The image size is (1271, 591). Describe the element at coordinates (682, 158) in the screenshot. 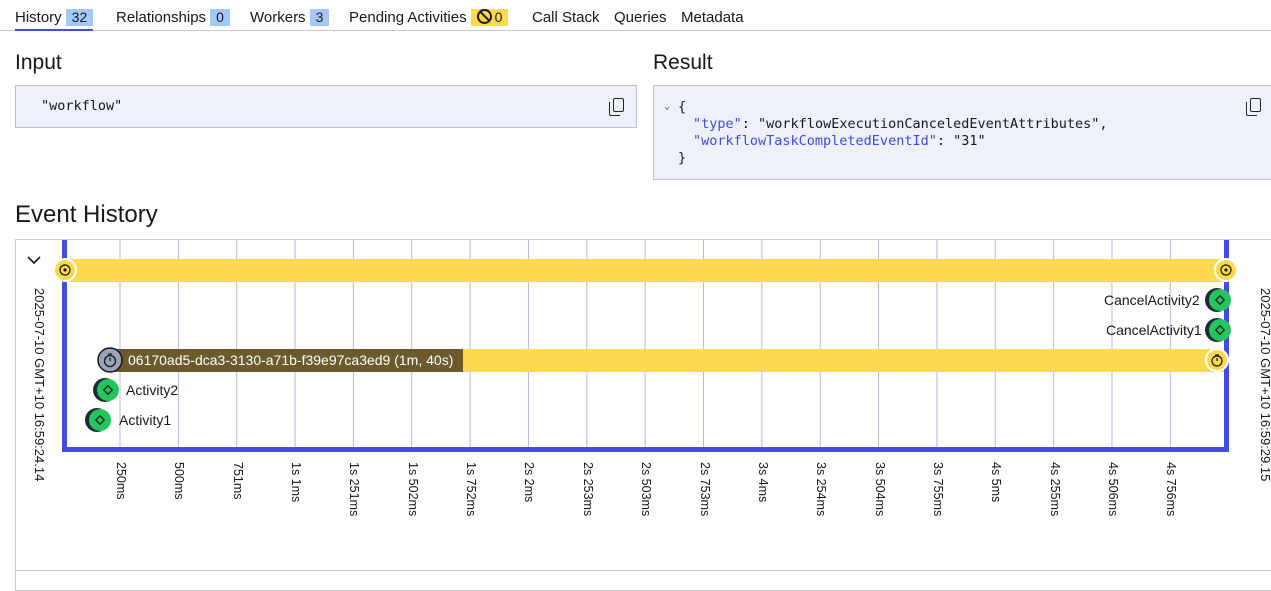

I see `result-close-brace: }` at that location.